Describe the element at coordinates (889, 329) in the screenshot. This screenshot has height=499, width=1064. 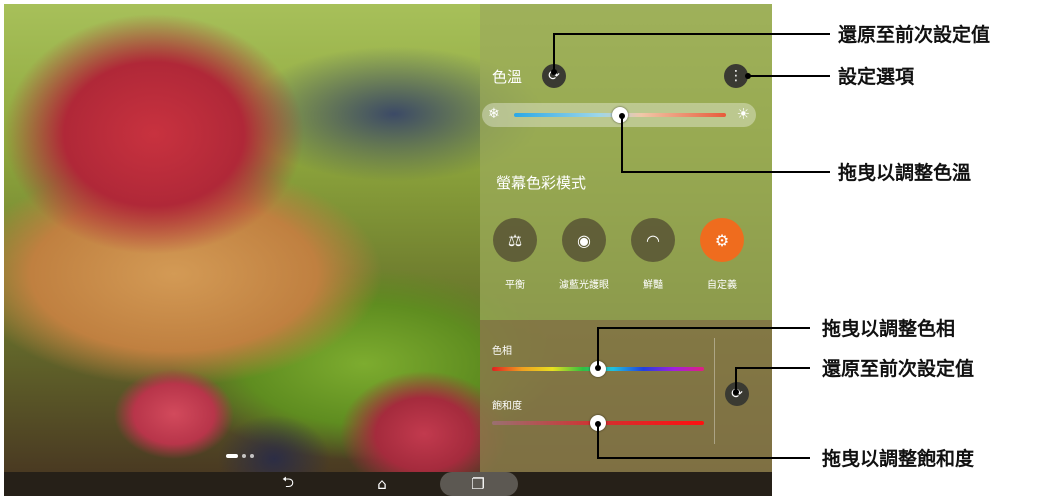
I see `callout-drag-hue: 拖曳以調整色相` at that location.